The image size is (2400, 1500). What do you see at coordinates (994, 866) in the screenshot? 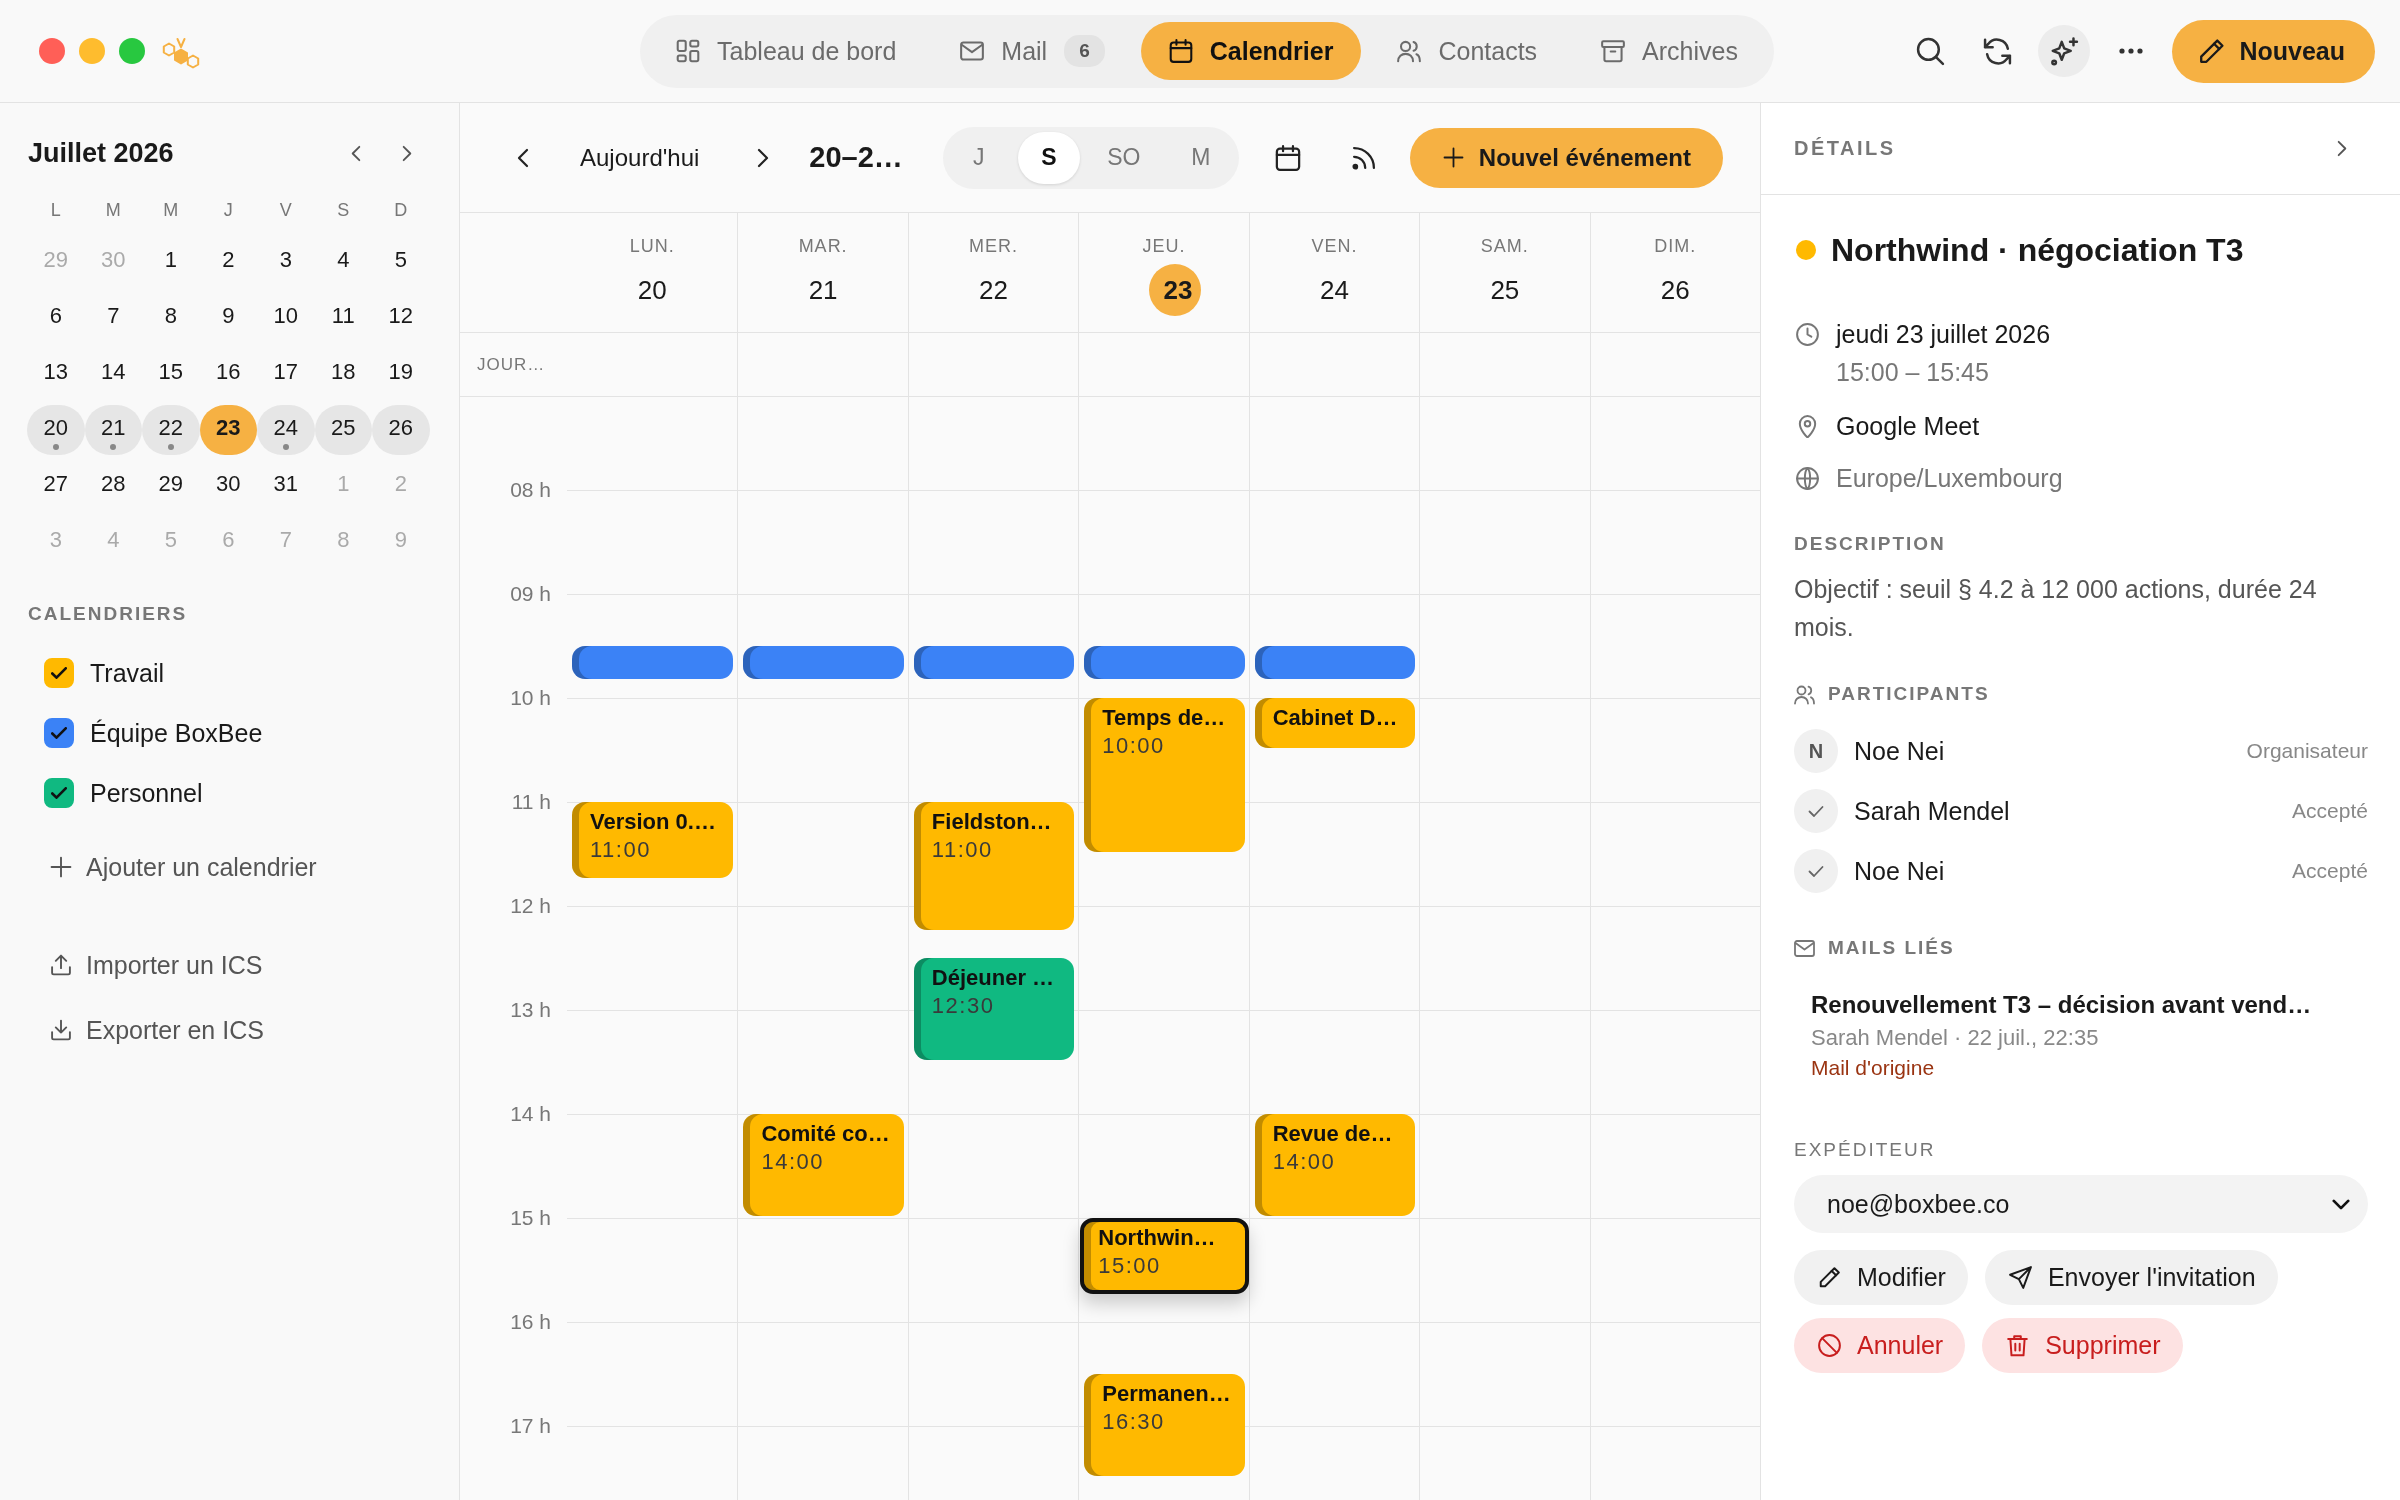
I see `event-block: Fieldston… 11:00` at bounding box center [994, 866].